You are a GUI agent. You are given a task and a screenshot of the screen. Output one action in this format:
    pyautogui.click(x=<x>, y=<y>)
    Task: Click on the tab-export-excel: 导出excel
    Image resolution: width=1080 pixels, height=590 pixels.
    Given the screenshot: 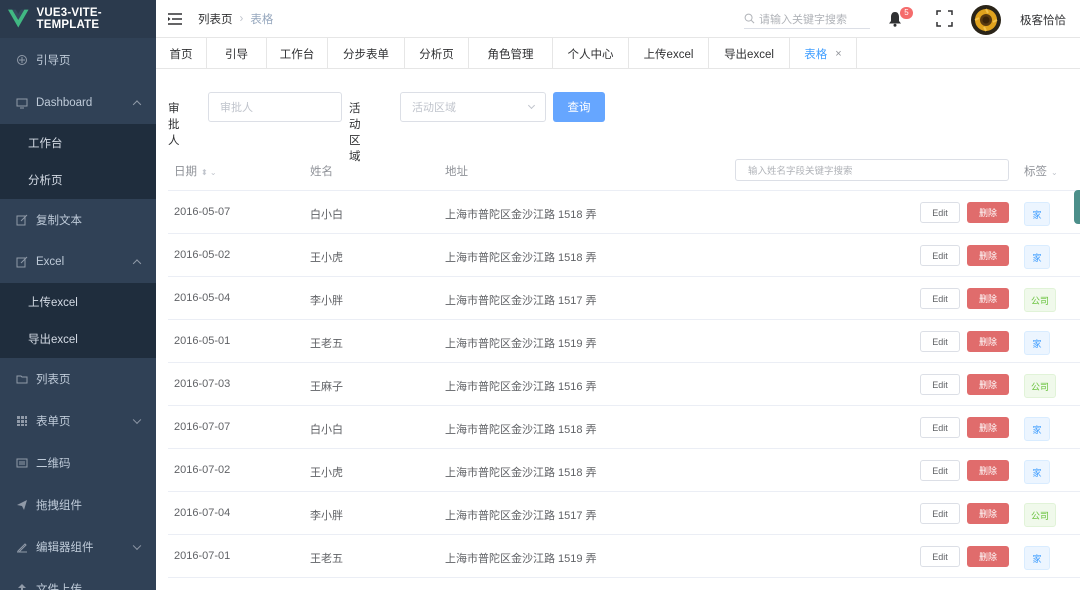 What is the action you would take?
    pyautogui.click(x=749, y=53)
    